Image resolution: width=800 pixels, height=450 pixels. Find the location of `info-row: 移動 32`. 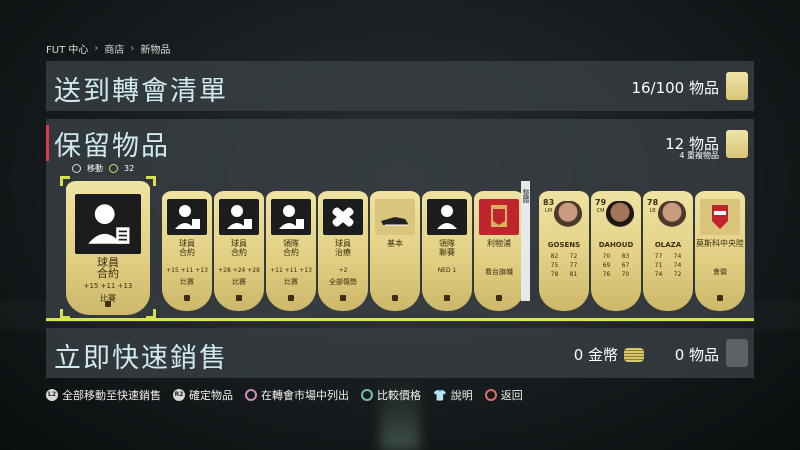

info-row: 移動 32 is located at coordinates (103, 168).